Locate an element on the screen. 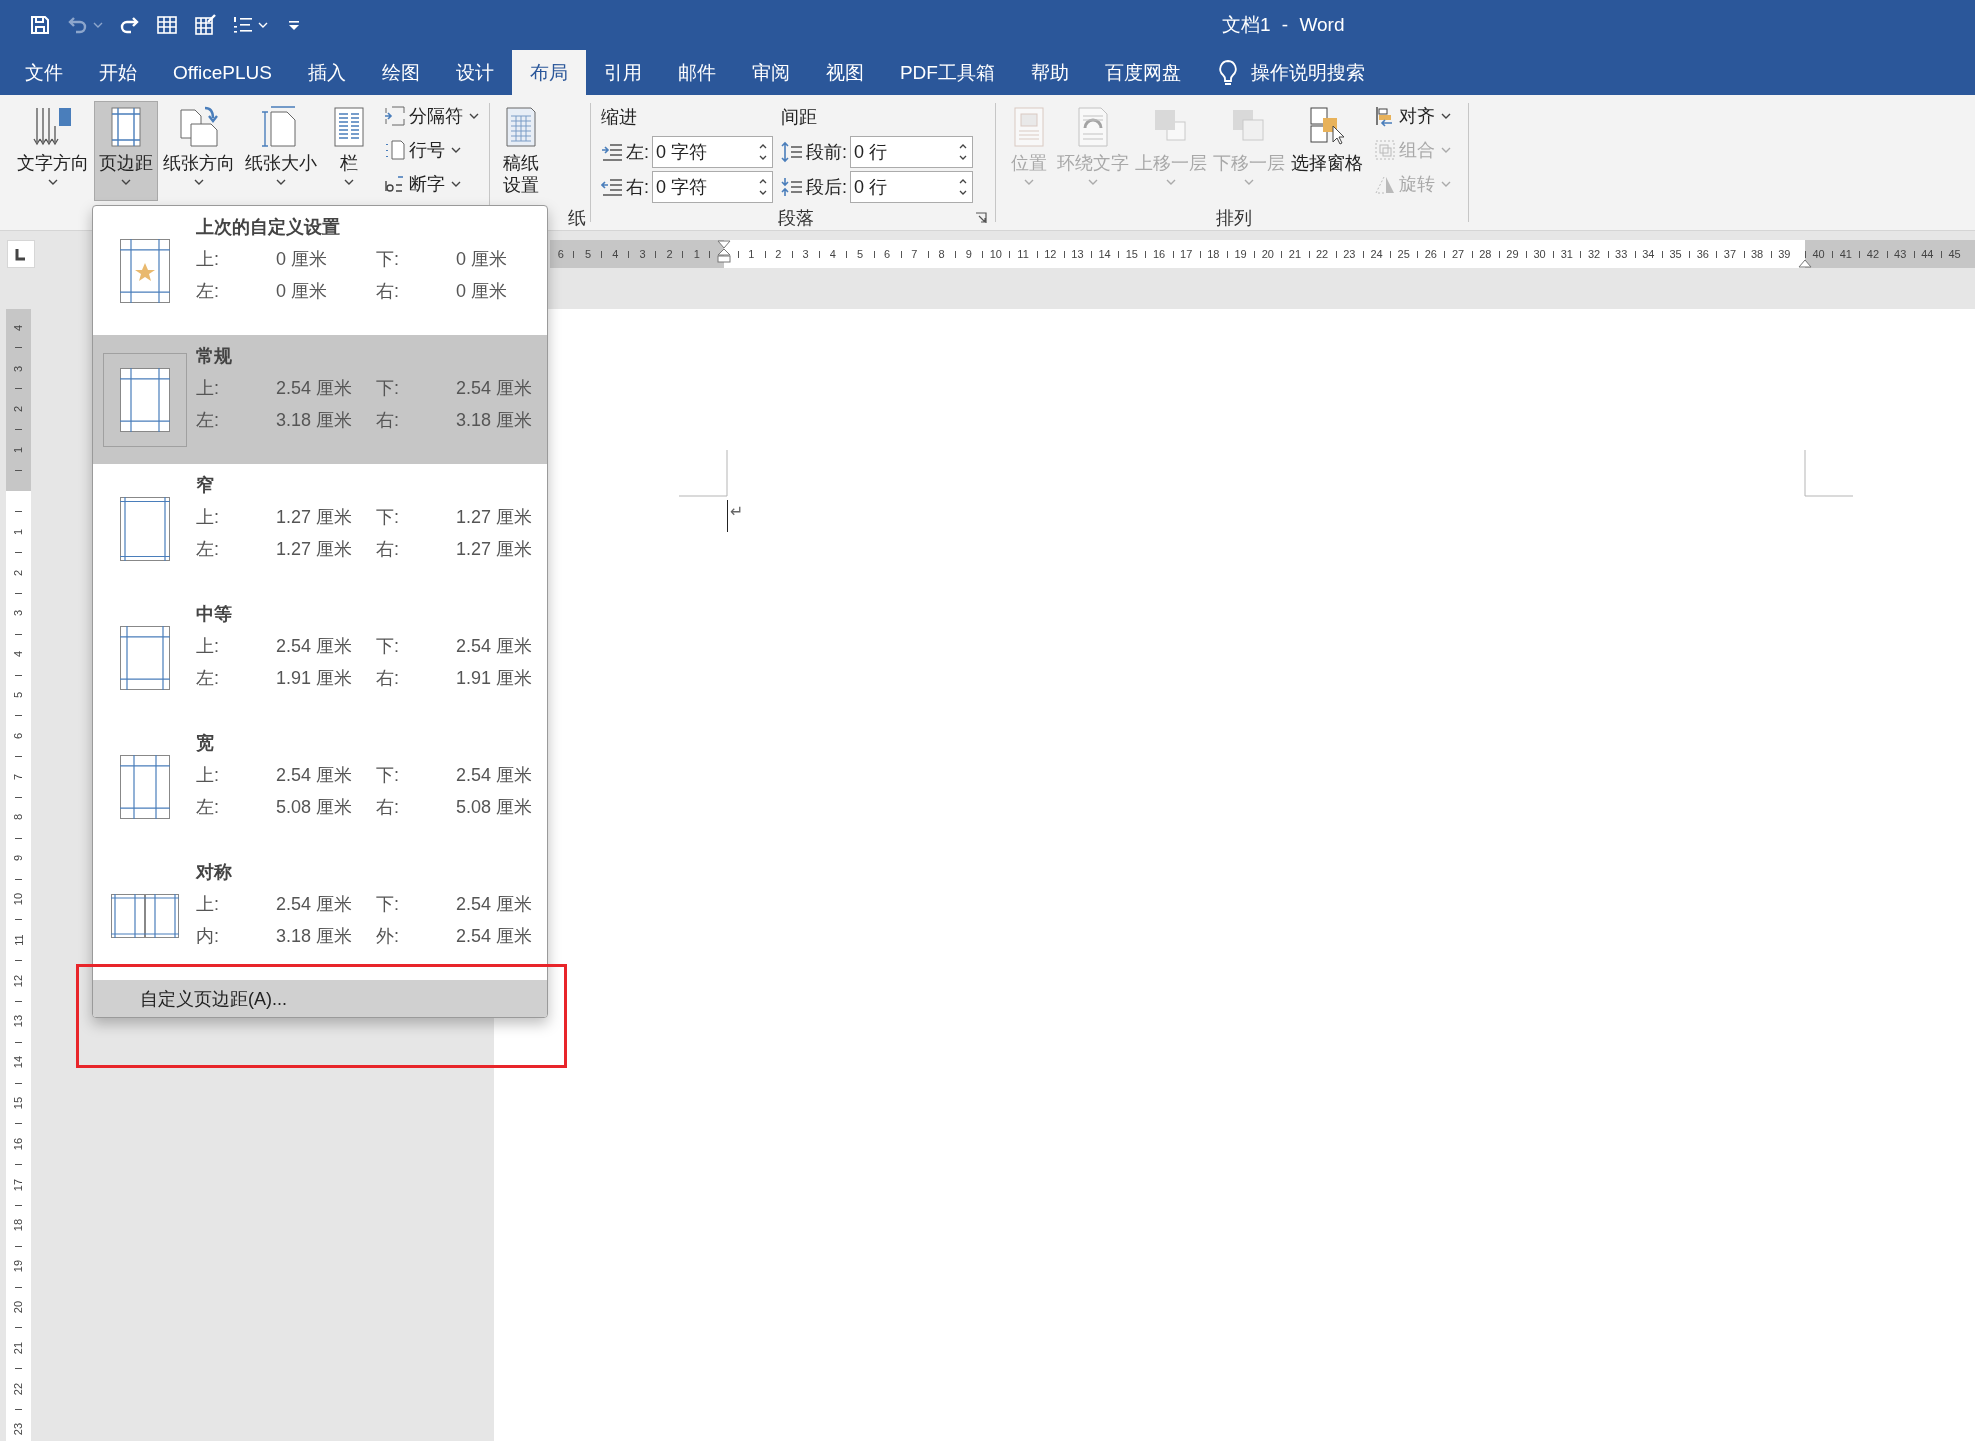 This screenshot has width=1975, height=1441. ribbon-button: 稿纸设置 is located at coordinates (521, 151).